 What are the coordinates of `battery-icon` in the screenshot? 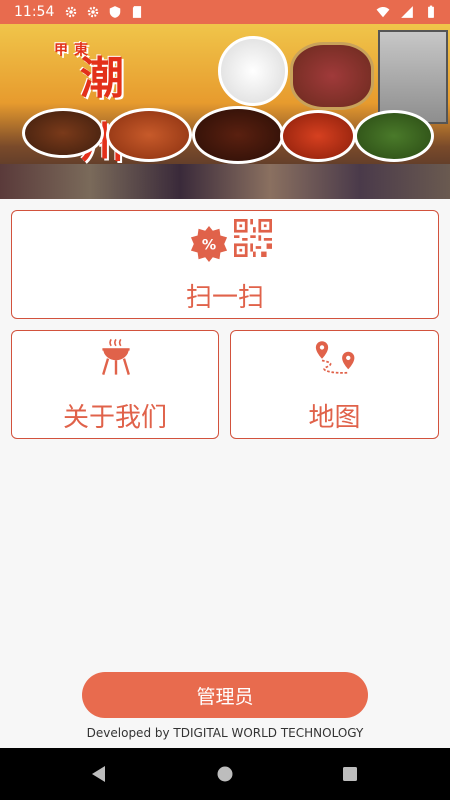 It's located at (431, 11).